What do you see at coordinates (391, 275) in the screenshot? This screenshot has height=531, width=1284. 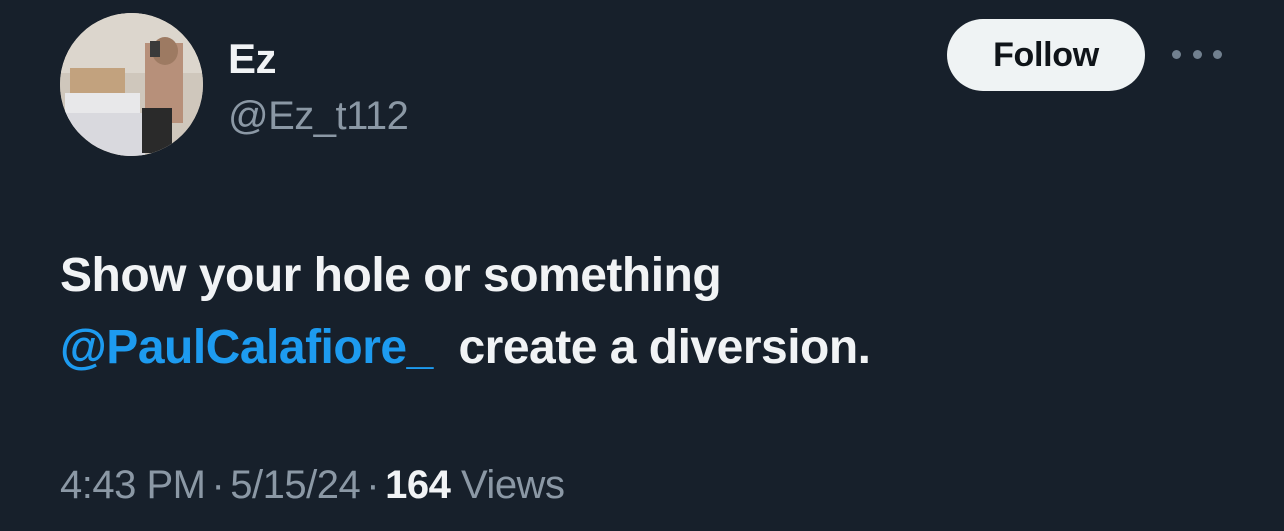 I see `tweet-line-1: Show your hole or something` at bounding box center [391, 275].